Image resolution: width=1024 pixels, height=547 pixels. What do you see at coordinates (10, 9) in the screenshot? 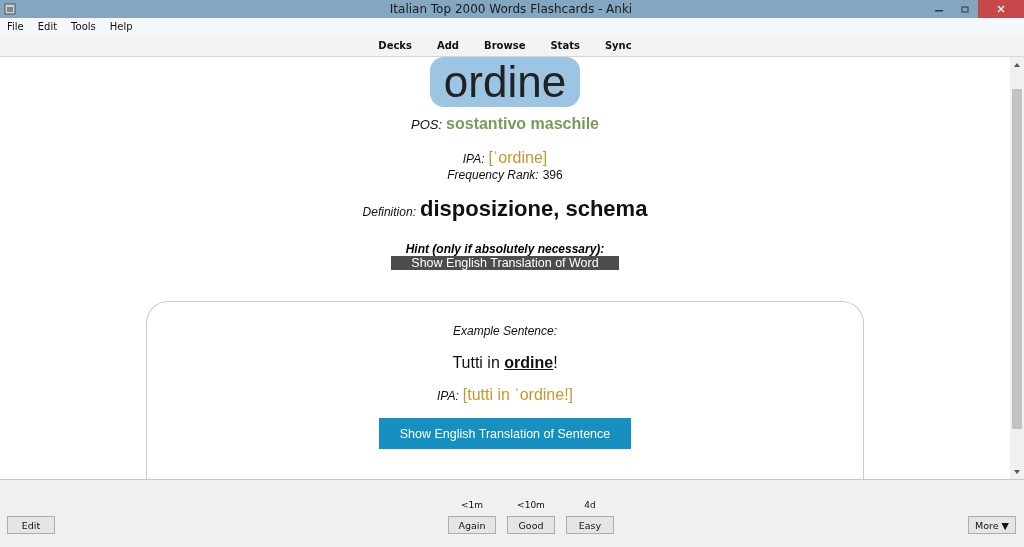
I see `app-icon` at bounding box center [10, 9].